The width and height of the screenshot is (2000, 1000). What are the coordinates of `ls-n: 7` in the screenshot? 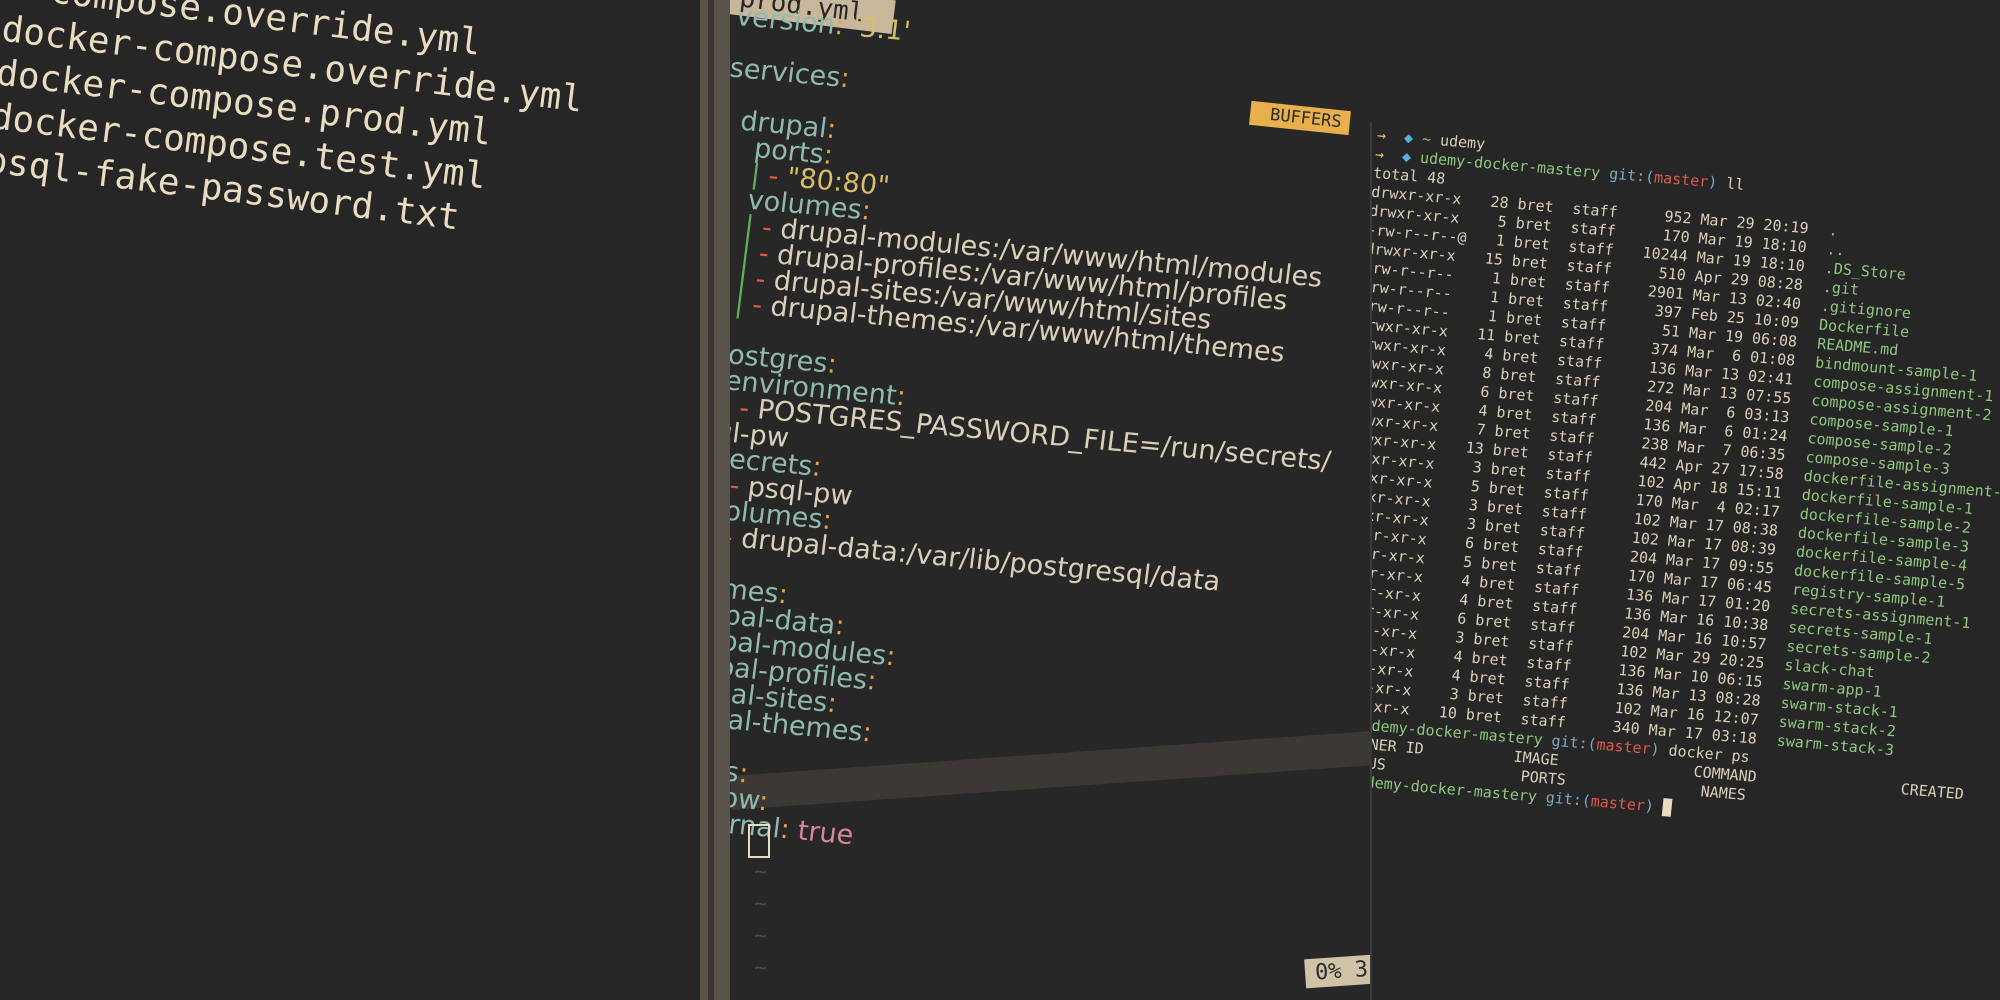 It's located at (1481, 429).